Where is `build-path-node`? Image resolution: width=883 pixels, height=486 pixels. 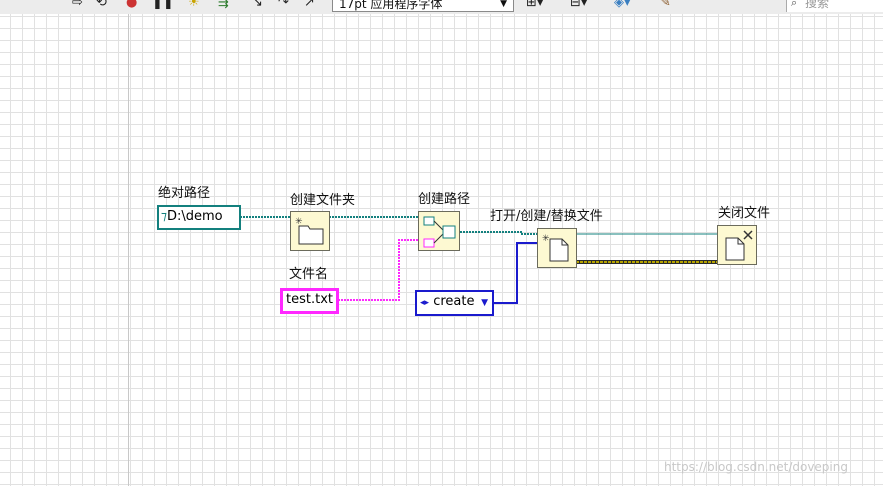 build-path-node is located at coordinates (439, 231).